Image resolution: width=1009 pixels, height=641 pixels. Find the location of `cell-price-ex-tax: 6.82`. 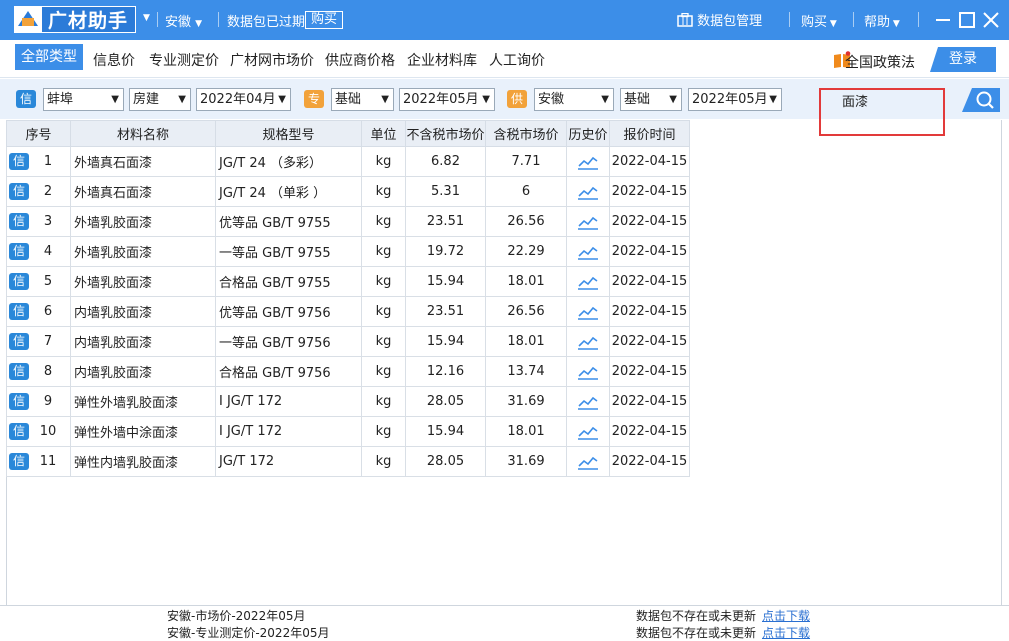

cell-price-ex-tax: 6.82 is located at coordinates (445, 161).